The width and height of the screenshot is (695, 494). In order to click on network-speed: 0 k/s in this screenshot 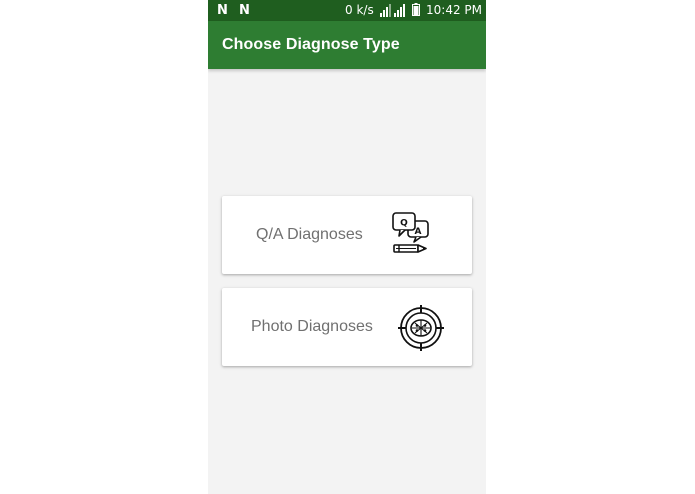, I will do `click(359, 10)`.